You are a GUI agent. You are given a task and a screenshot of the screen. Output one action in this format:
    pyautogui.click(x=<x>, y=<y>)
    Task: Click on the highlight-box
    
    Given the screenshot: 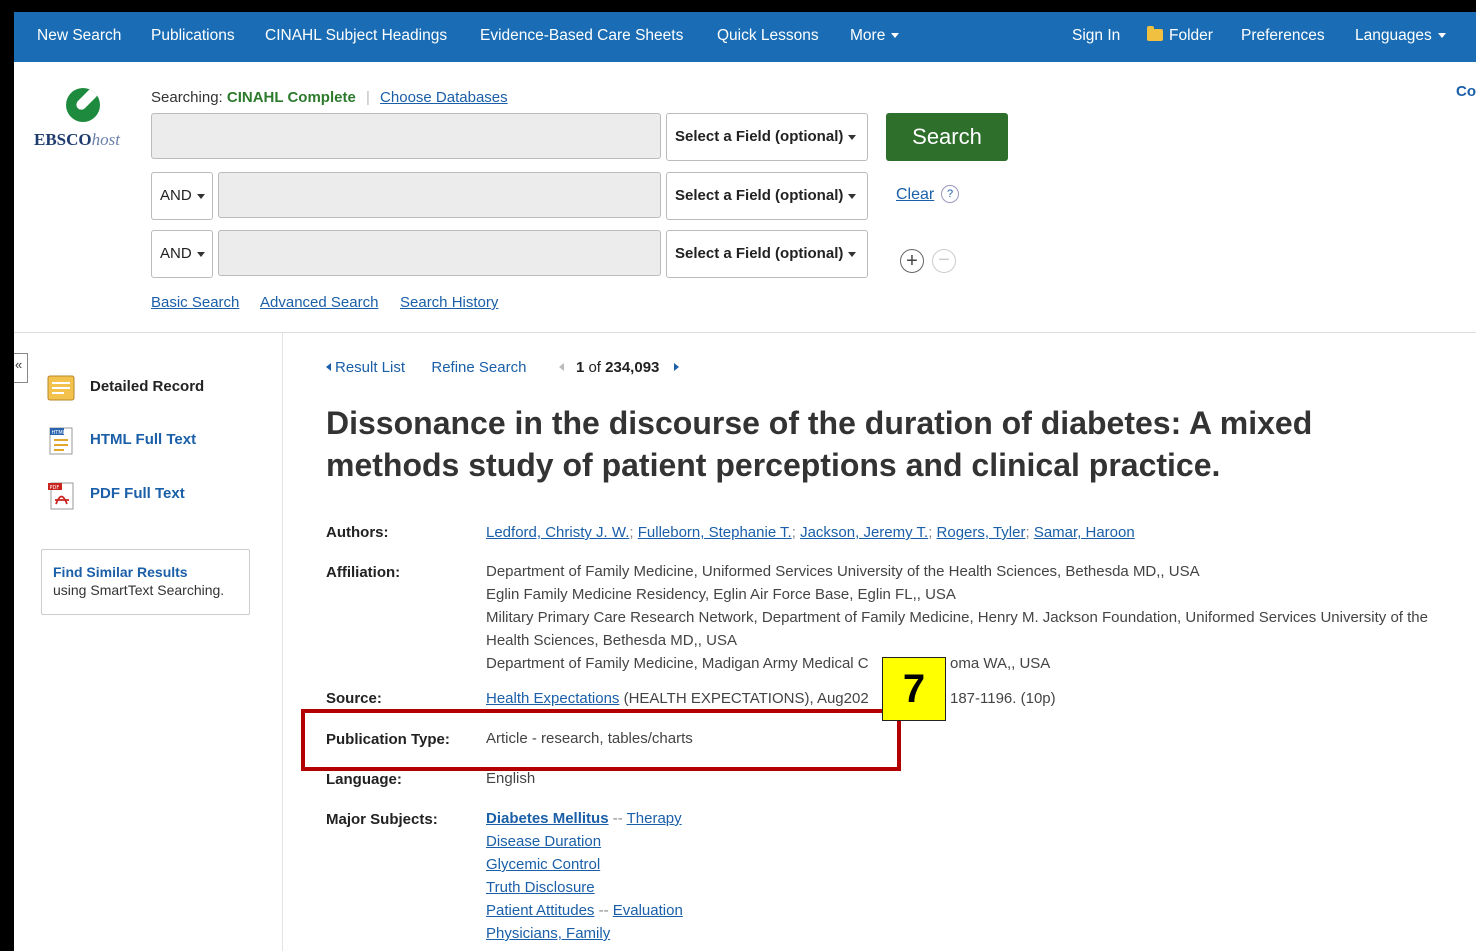 What is the action you would take?
    pyautogui.click(x=601, y=740)
    